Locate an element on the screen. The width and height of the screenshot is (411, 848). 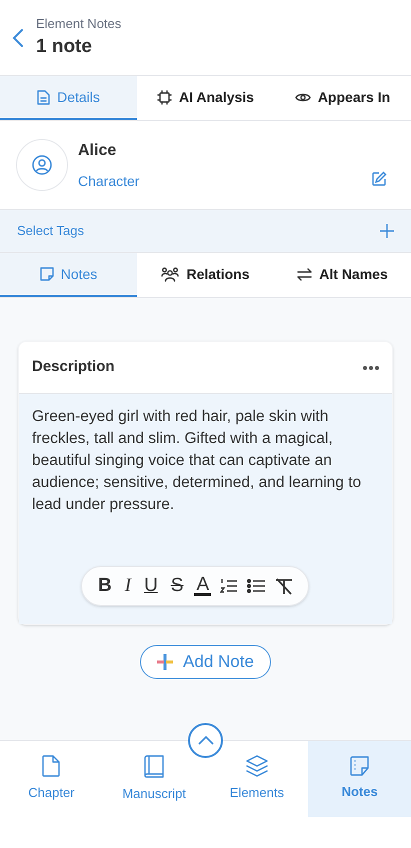
numbered-list-icon is located at coordinates (229, 586).